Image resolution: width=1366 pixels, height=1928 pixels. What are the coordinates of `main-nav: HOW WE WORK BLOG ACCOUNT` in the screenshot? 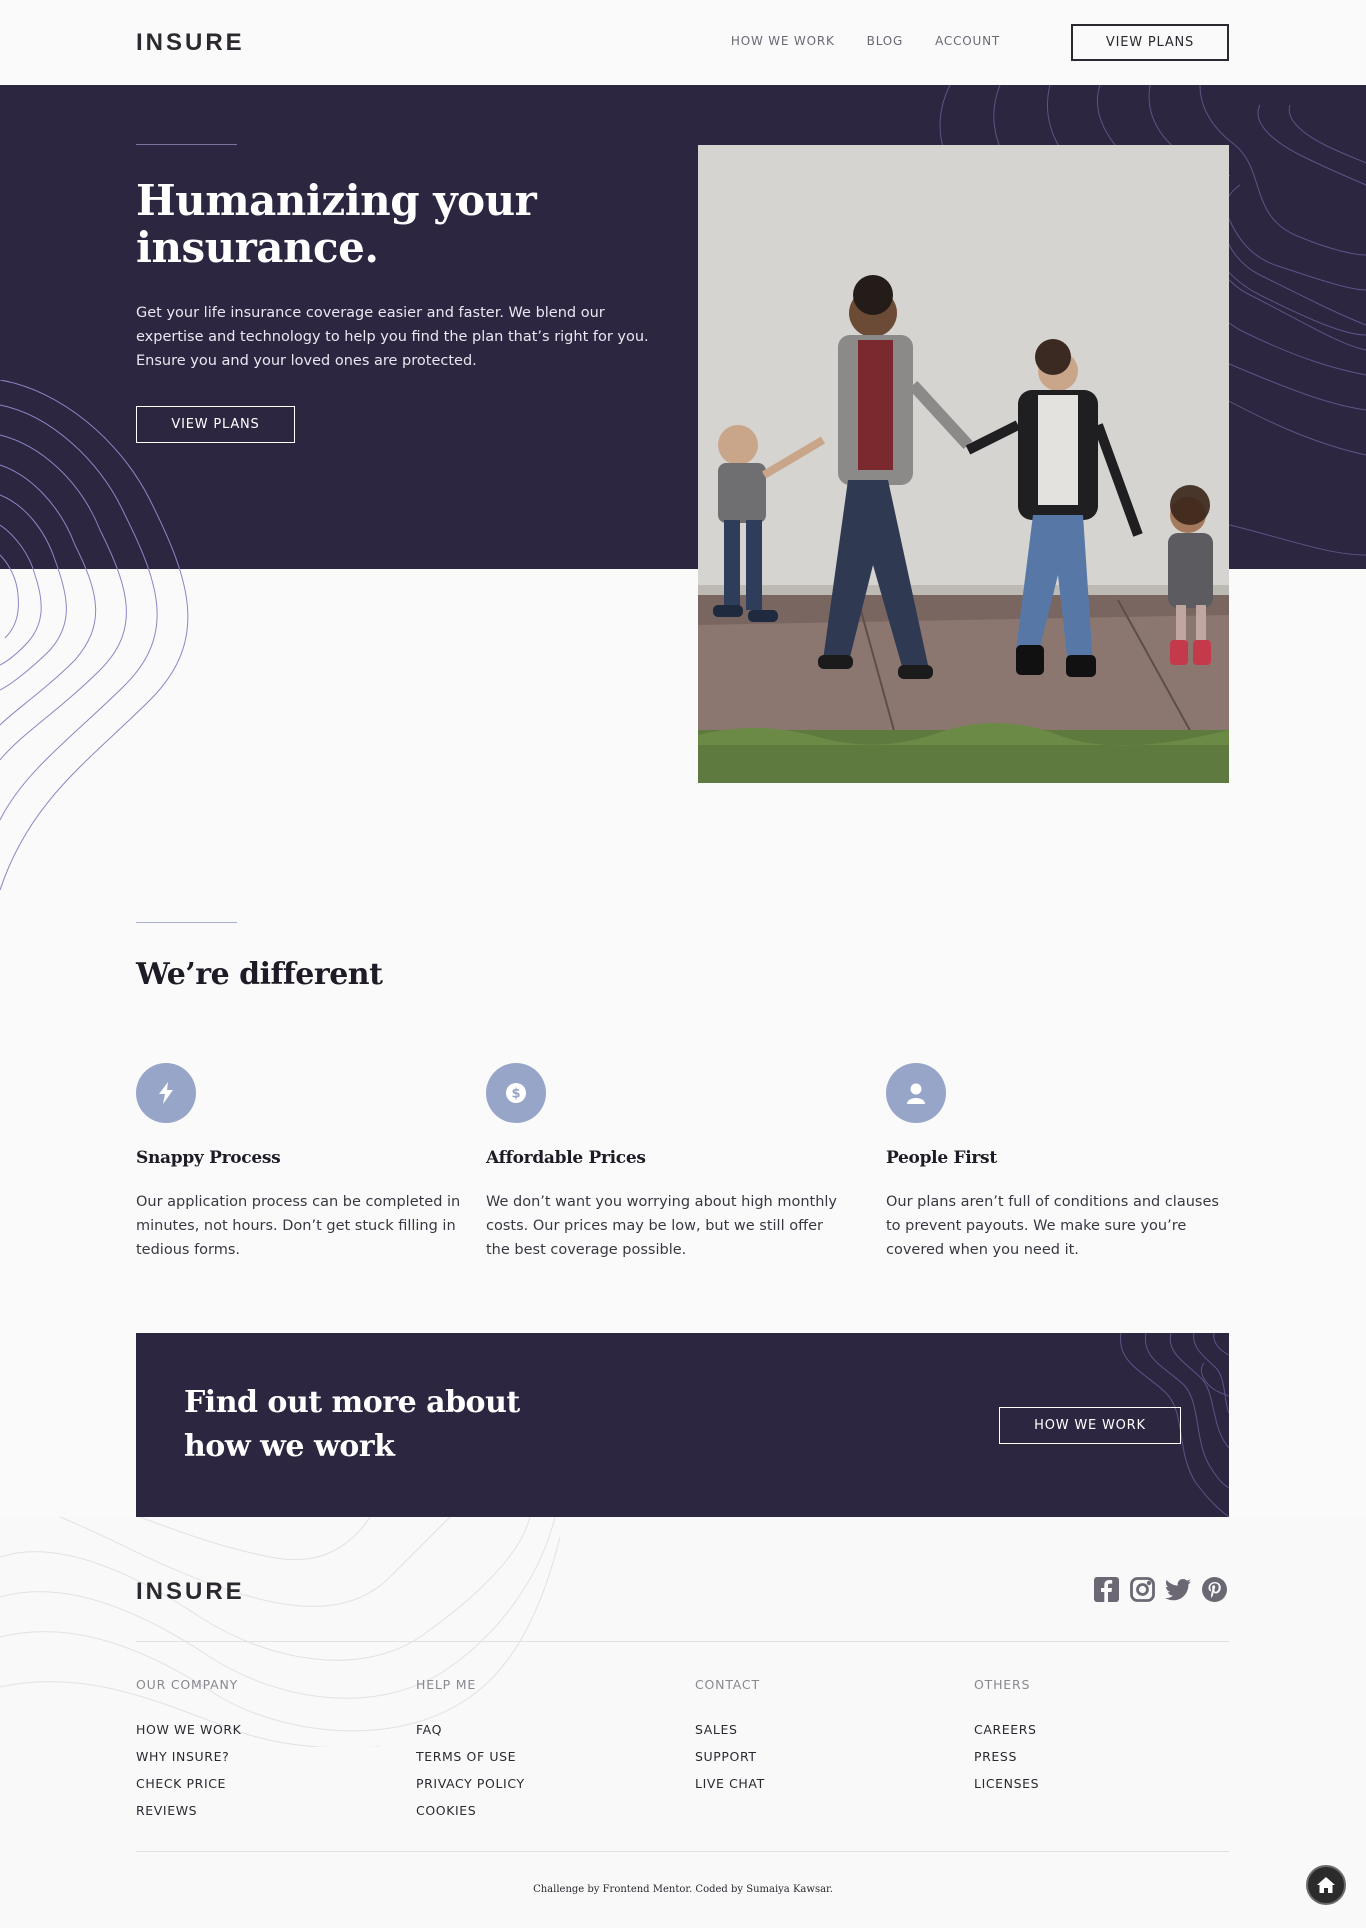 It's located at (865, 41).